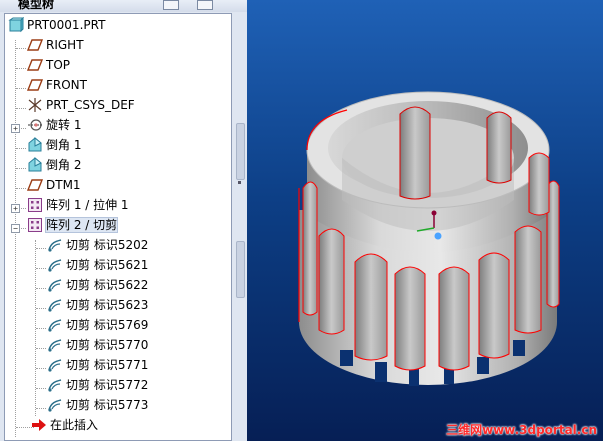 Image resolution: width=603 pixels, height=441 pixels. I want to click on tree-item-cut-5621: 切剪 标识5621, so click(97, 265).